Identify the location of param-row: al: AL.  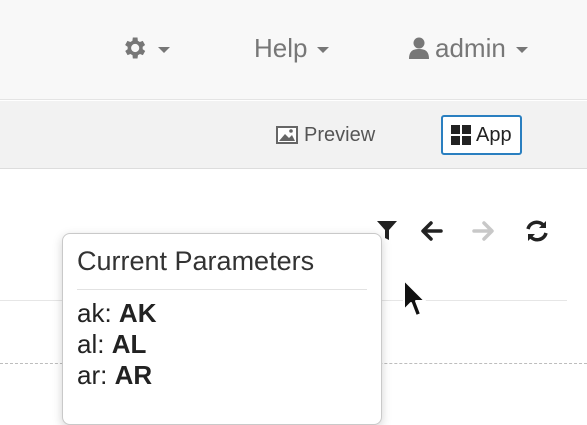
(112, 344).